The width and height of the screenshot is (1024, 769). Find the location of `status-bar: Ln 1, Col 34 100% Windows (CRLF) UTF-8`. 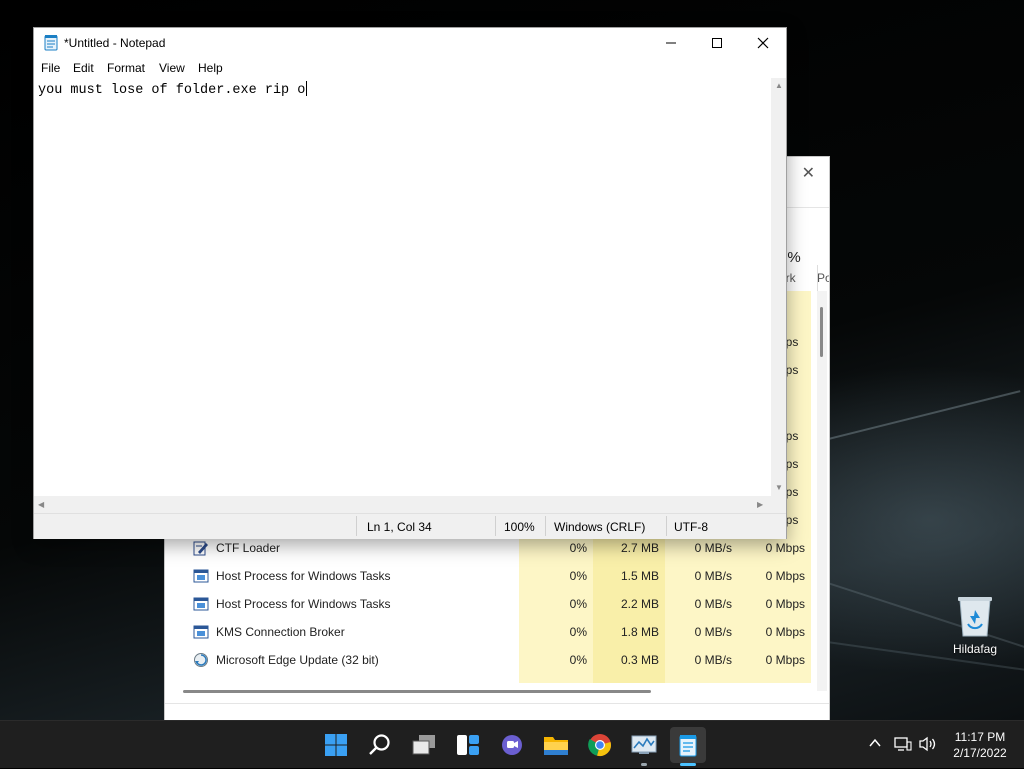

status-bar: Ln 1, Col 34 100% Windows (CRLF) UTF-8 is located at coordinates (410, 526).